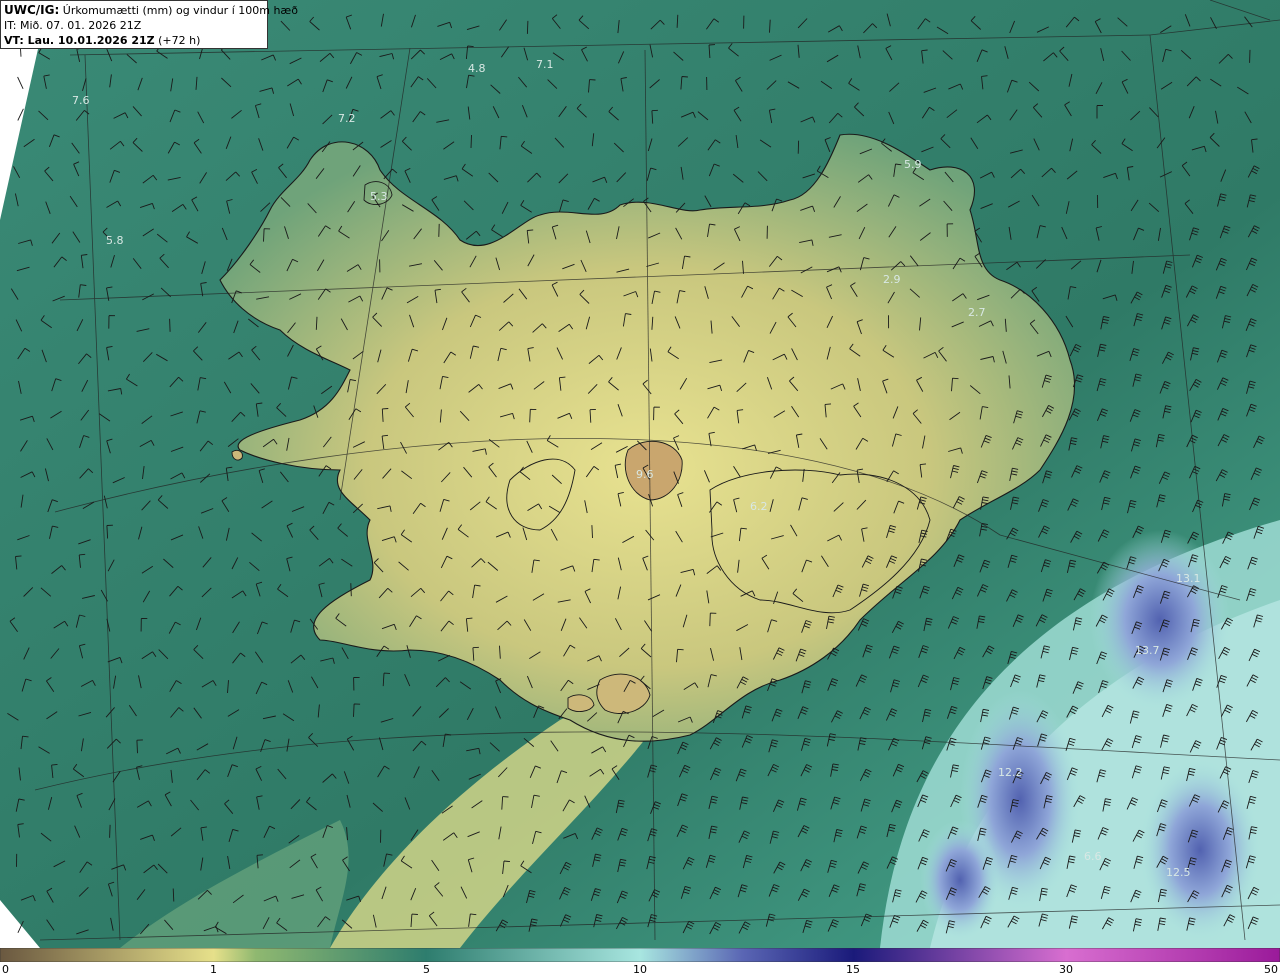  I want to click on map-label: 6.6, so click(1093, 856).